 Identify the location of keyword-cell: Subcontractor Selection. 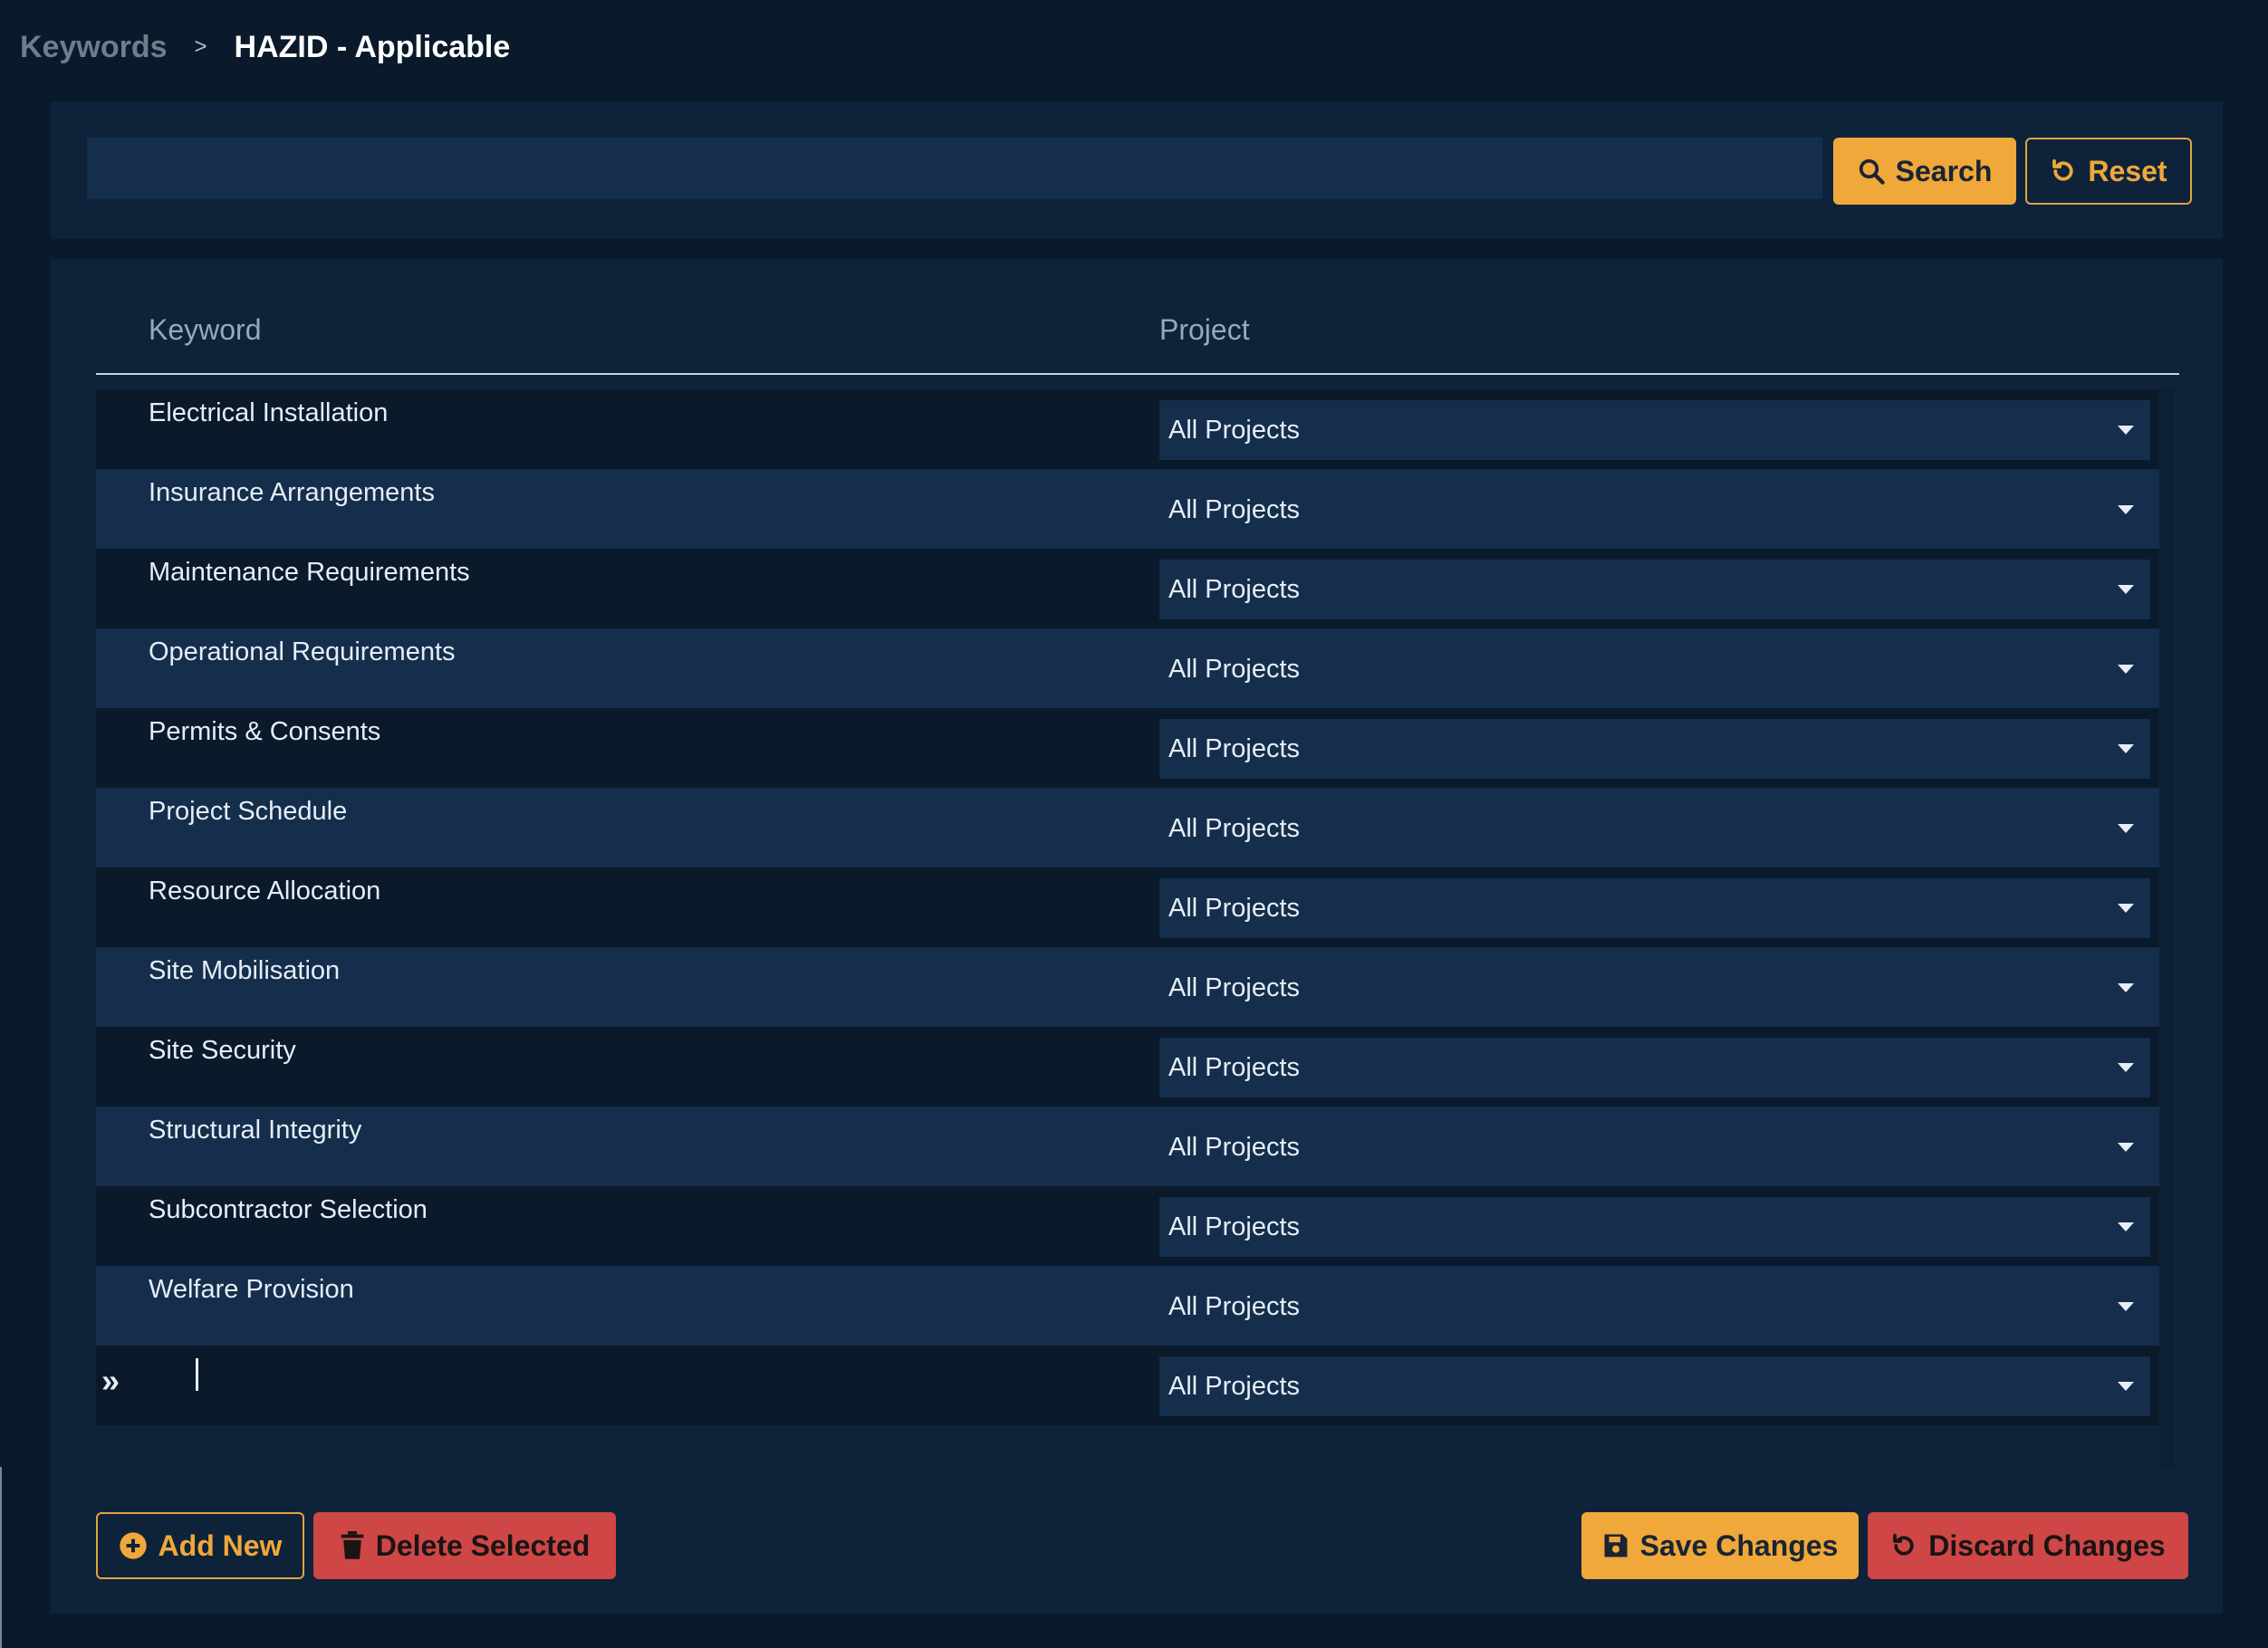
(288, 1210).